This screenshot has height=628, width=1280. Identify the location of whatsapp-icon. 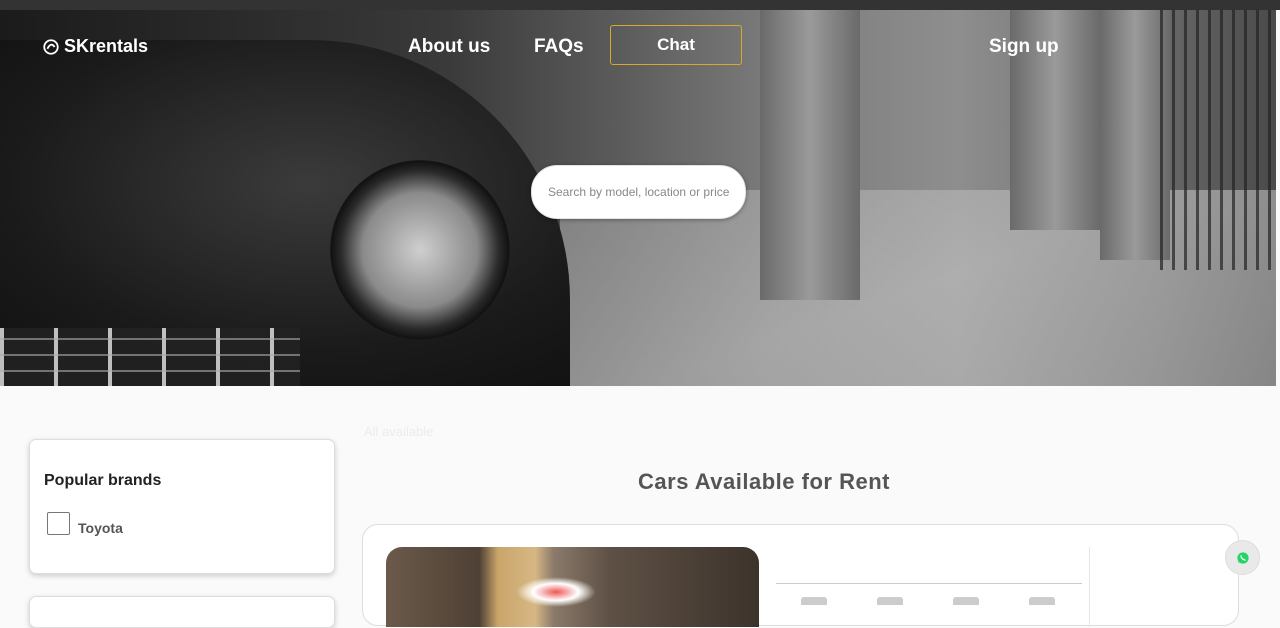
(1242, 557).